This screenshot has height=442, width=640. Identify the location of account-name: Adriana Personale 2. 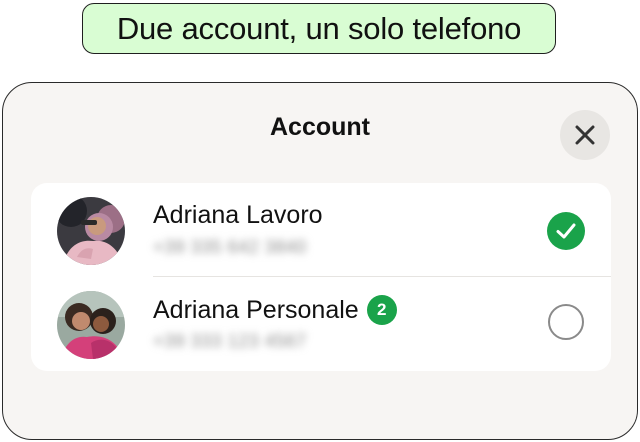
(275, 310).